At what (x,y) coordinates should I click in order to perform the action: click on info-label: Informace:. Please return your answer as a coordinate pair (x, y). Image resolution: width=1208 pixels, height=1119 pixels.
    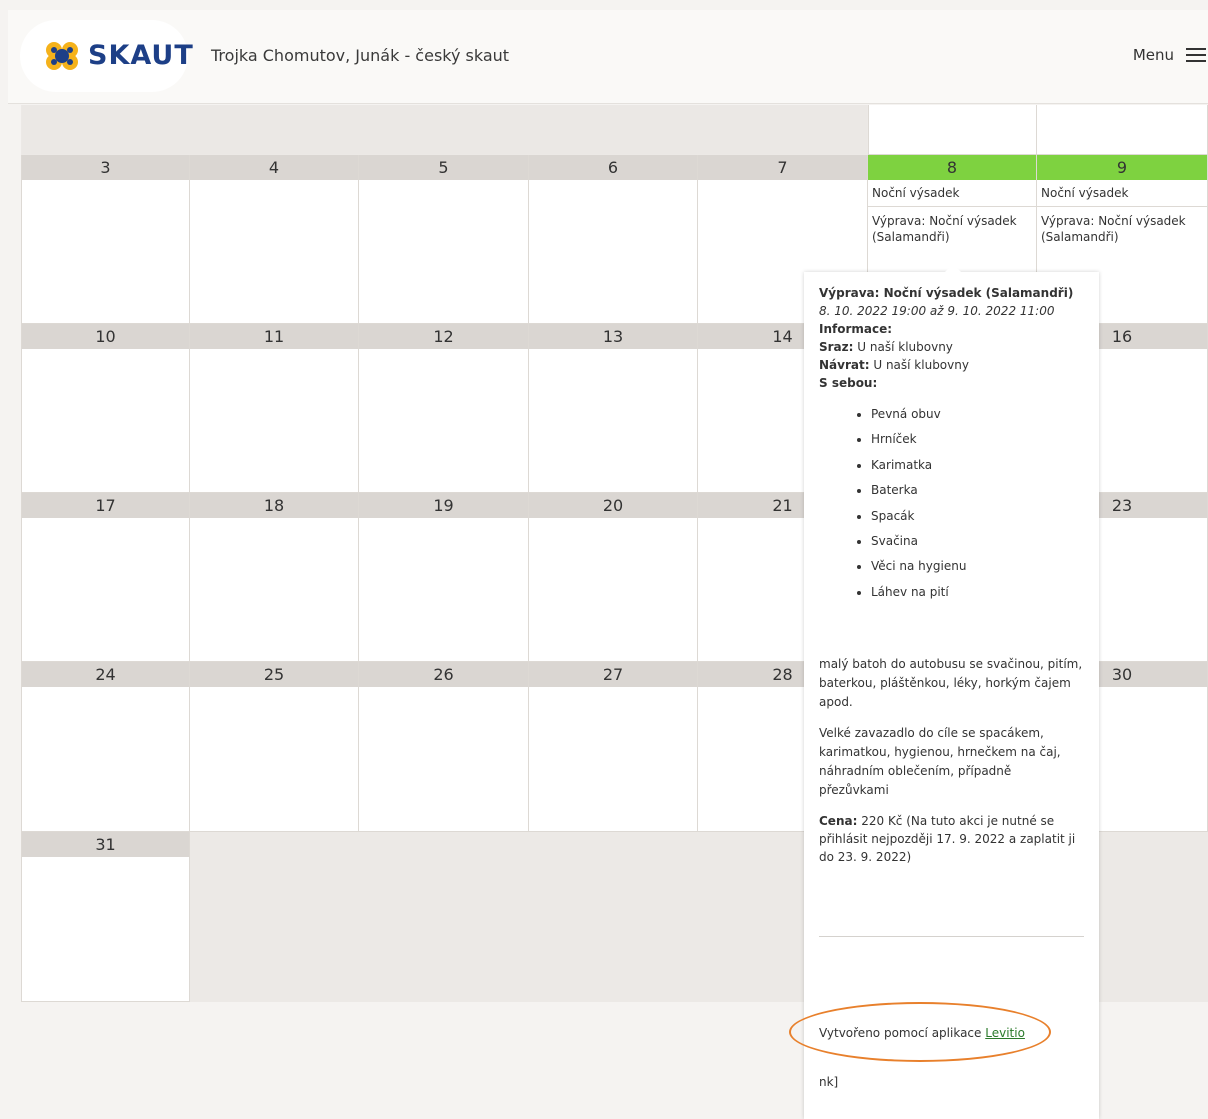
    Looking at the image, I should click on (856, 329).